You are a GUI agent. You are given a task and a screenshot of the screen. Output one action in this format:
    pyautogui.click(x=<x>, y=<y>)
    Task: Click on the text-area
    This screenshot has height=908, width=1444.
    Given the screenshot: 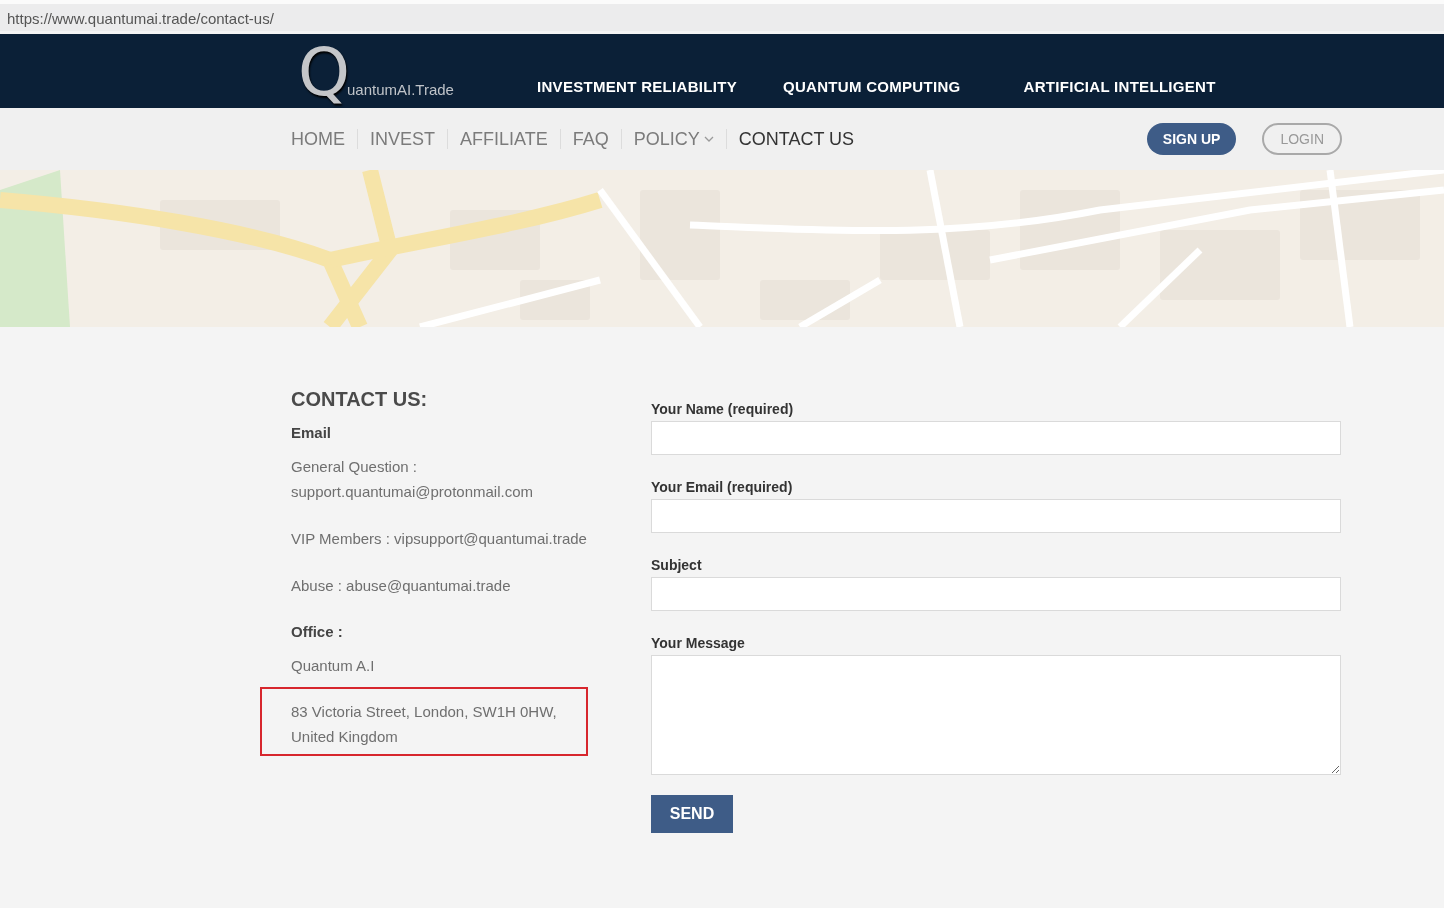 What is the action you would take?
    pyautogui.click(x=996, y=715)
    